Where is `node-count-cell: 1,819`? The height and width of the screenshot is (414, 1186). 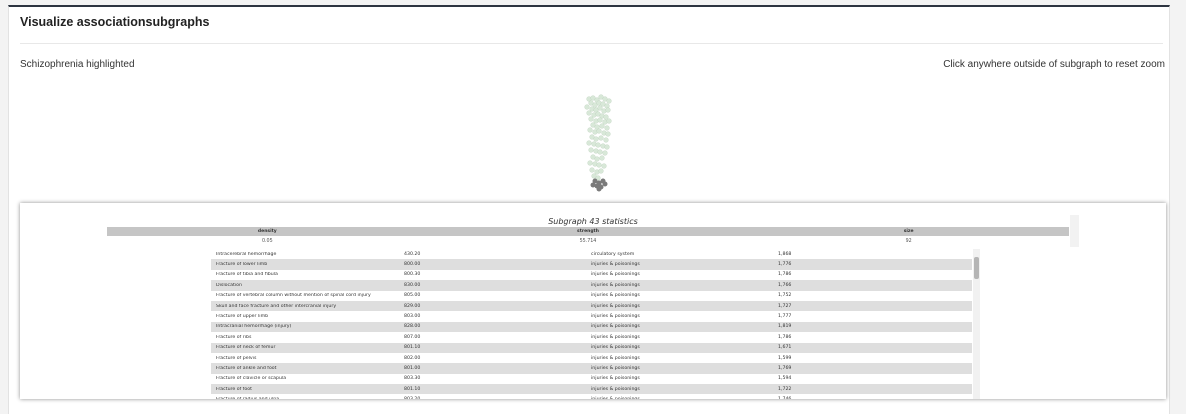
node-count-cell: 1,819 is located at coordinates (785, 327).